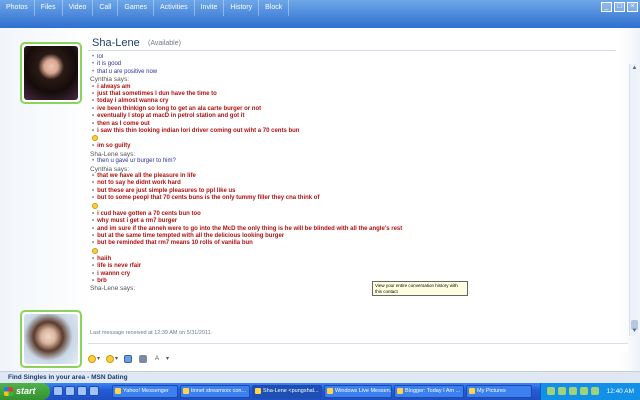 Image resolution: width=640 pixels, height=400 pixels. I want to click on message-line: • haiih, so click(351, 259).